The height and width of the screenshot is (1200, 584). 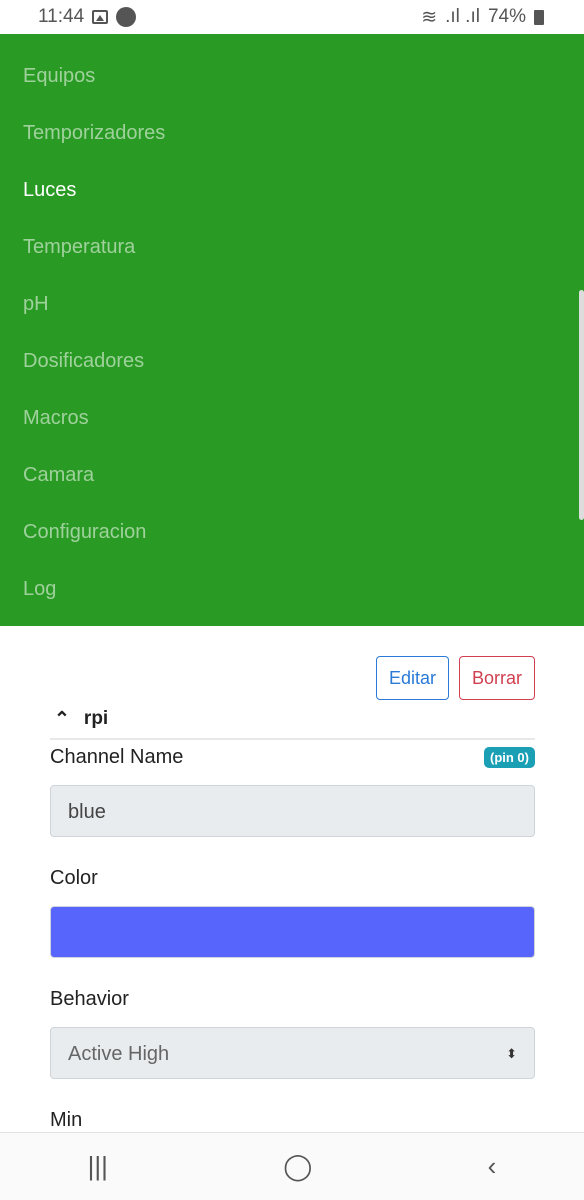 What do you see at coordinates (509, 757) in the screenshot?
I see `pin-badge: (pin 0)` at bounding box center [509, 757].